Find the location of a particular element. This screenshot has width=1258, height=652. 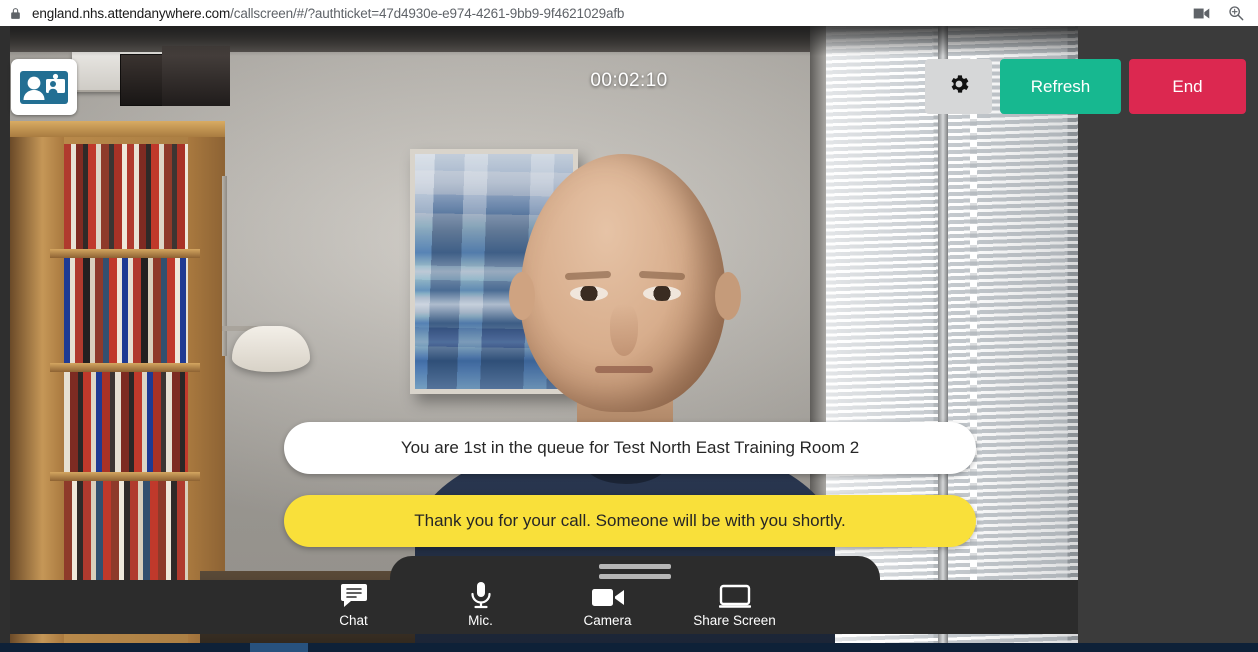

person-mouth is located at coordinates (624, 369).